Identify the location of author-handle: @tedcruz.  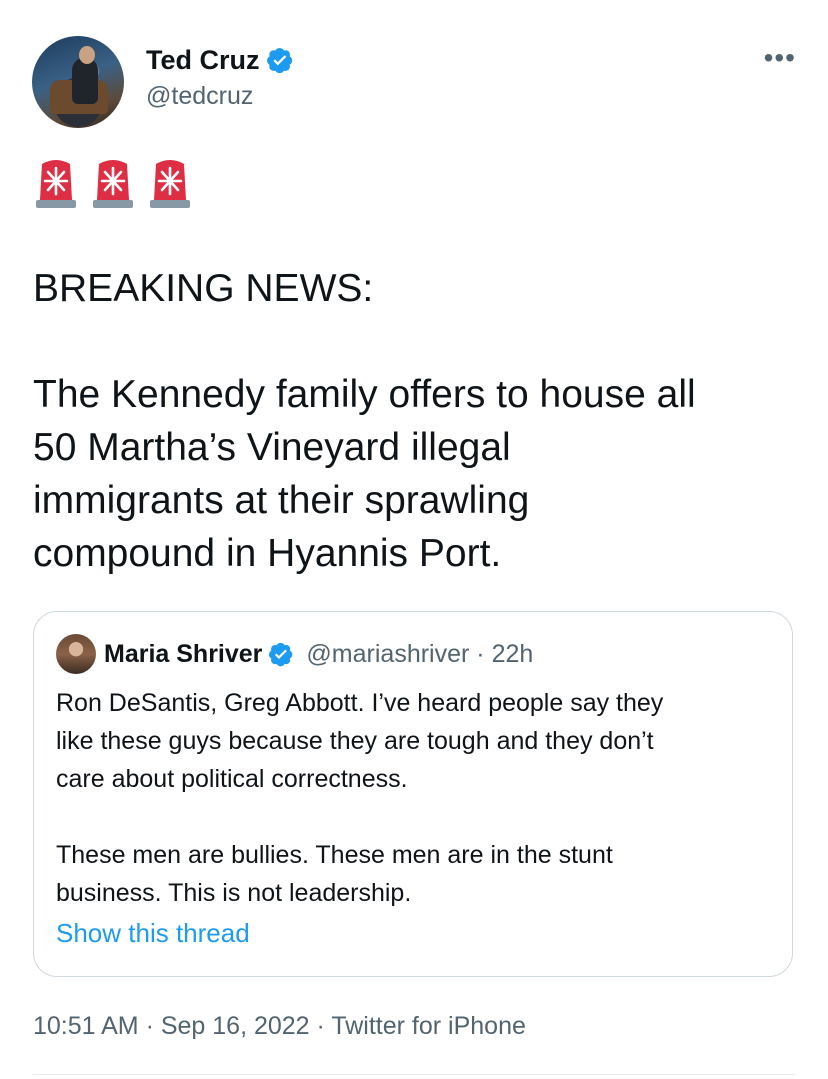
(220, 96).